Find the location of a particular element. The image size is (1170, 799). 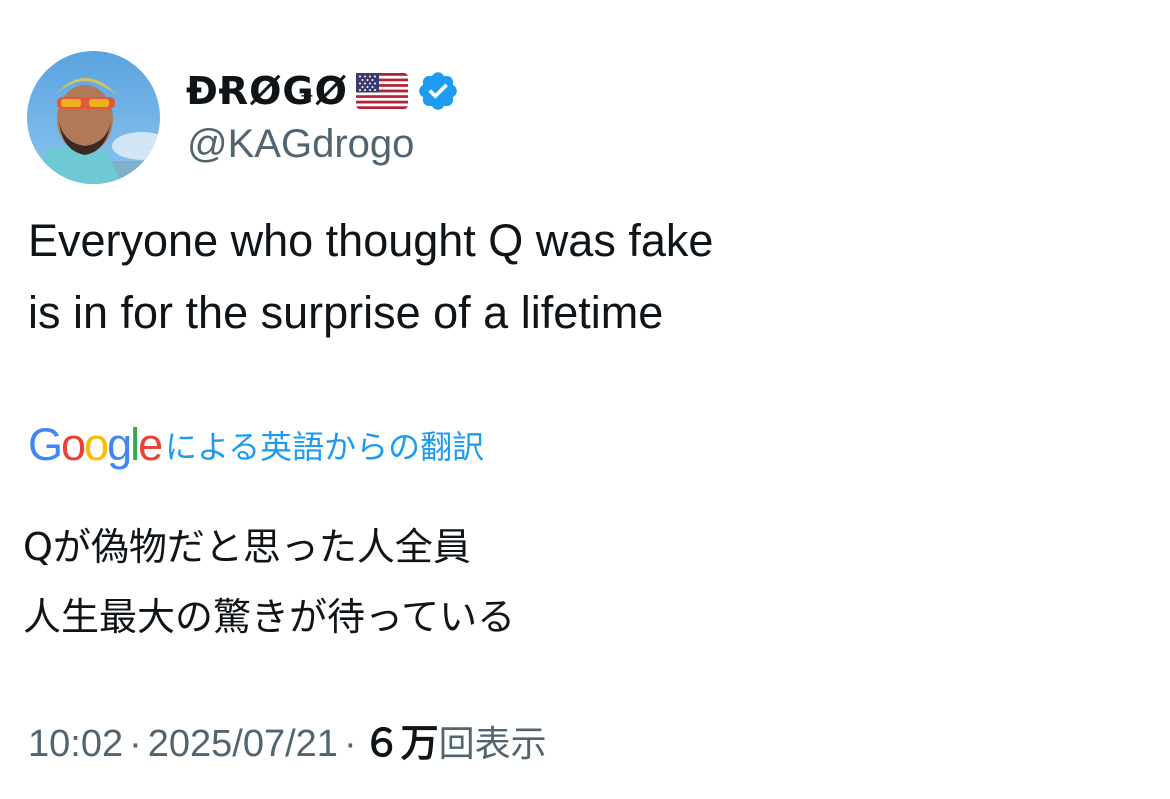

author-handle: @KAGdrogo is located at coordinates (300, 144).